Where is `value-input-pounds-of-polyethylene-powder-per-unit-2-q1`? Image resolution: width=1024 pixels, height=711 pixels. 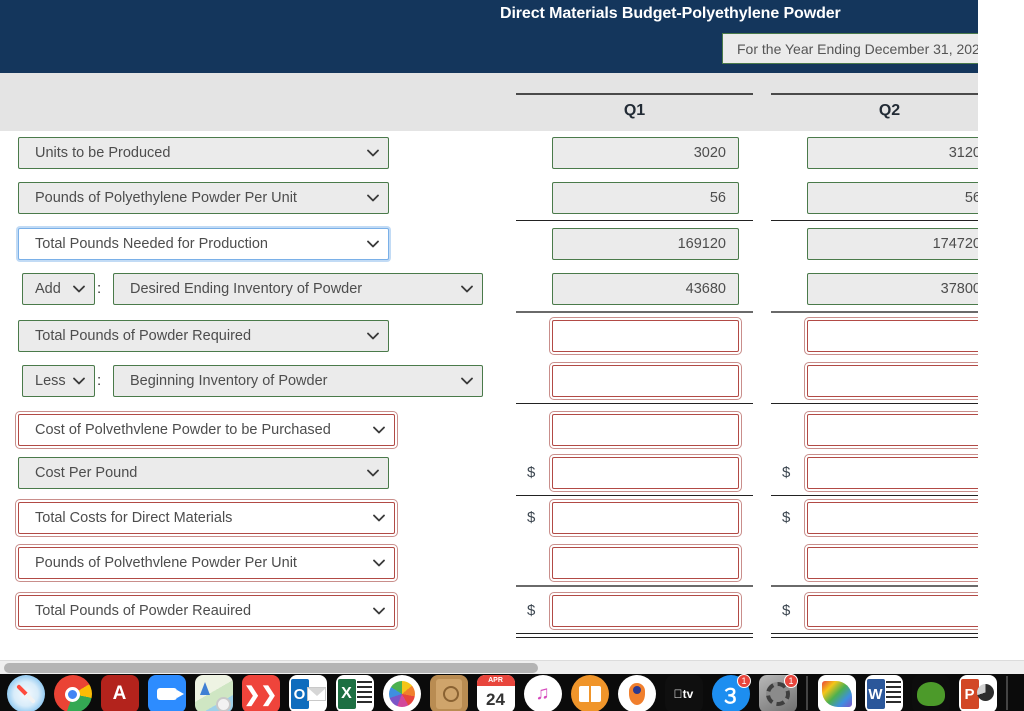
value-input-pounds-of-polyethylene-powder-per-unit-2-q1 is located at coordinates (645, 563).